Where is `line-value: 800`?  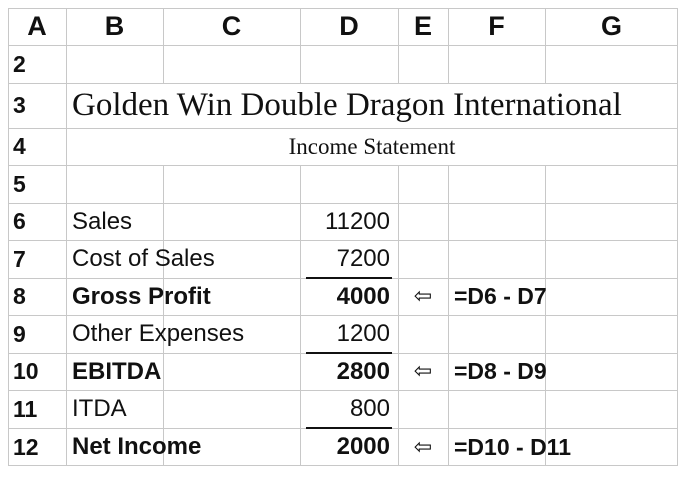 line-value: 800 is located at coordinates (349, 409).